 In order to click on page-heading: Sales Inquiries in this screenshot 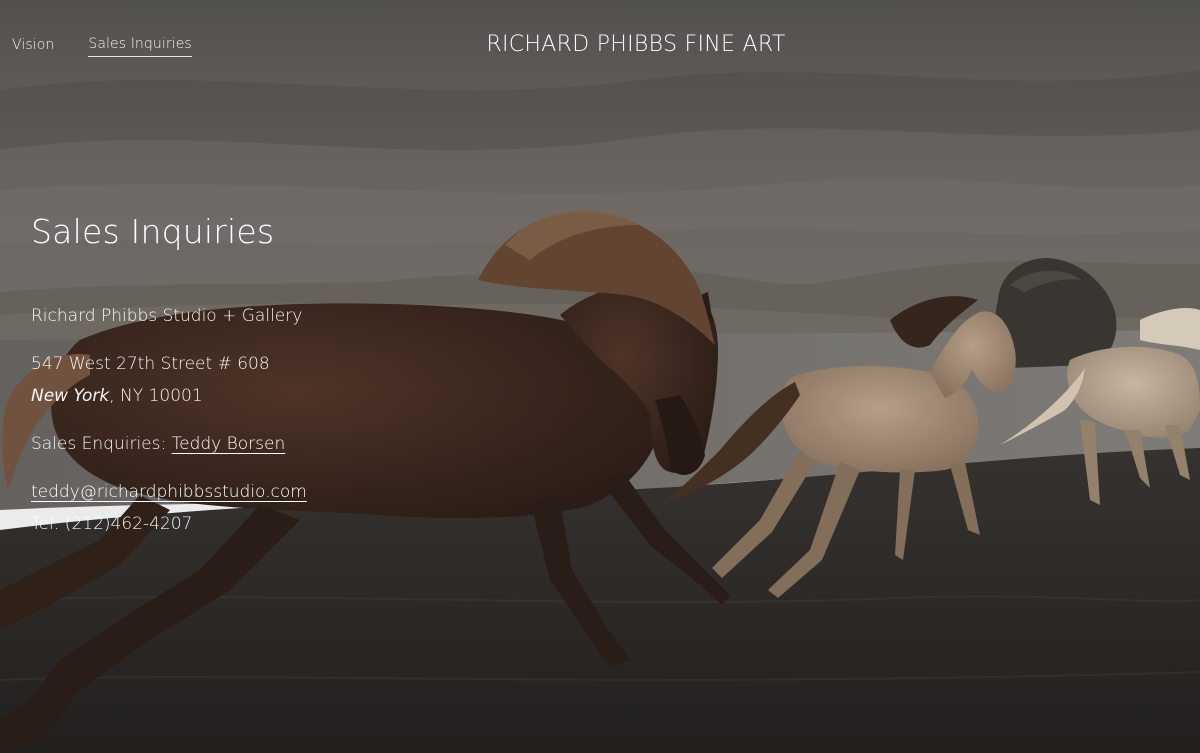, I will do `click(153, 231)`.